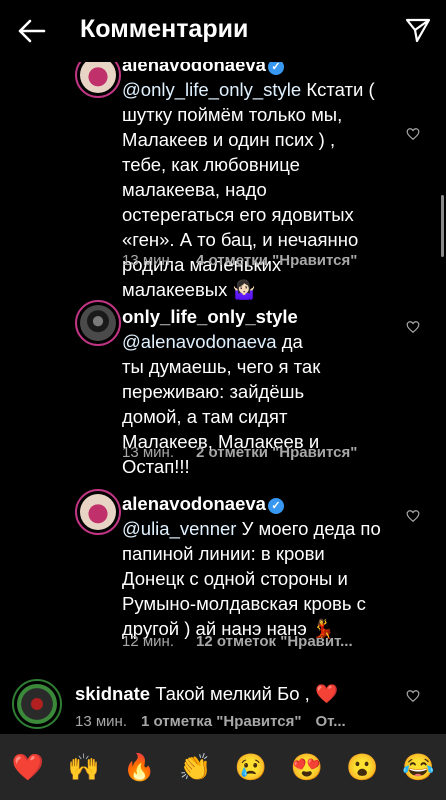  What do you see at coordinates (199, 341) in the screenshot?
I see `comment-mention: @alenavodonaeva` at bounding box center [199, 341].